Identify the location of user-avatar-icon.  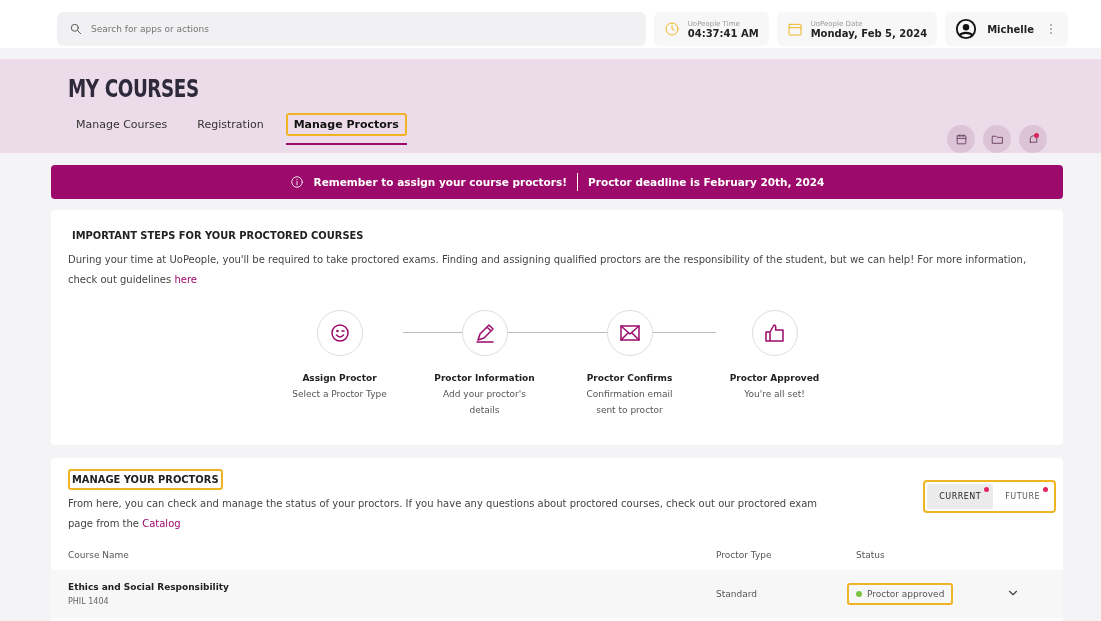
(966, 29).